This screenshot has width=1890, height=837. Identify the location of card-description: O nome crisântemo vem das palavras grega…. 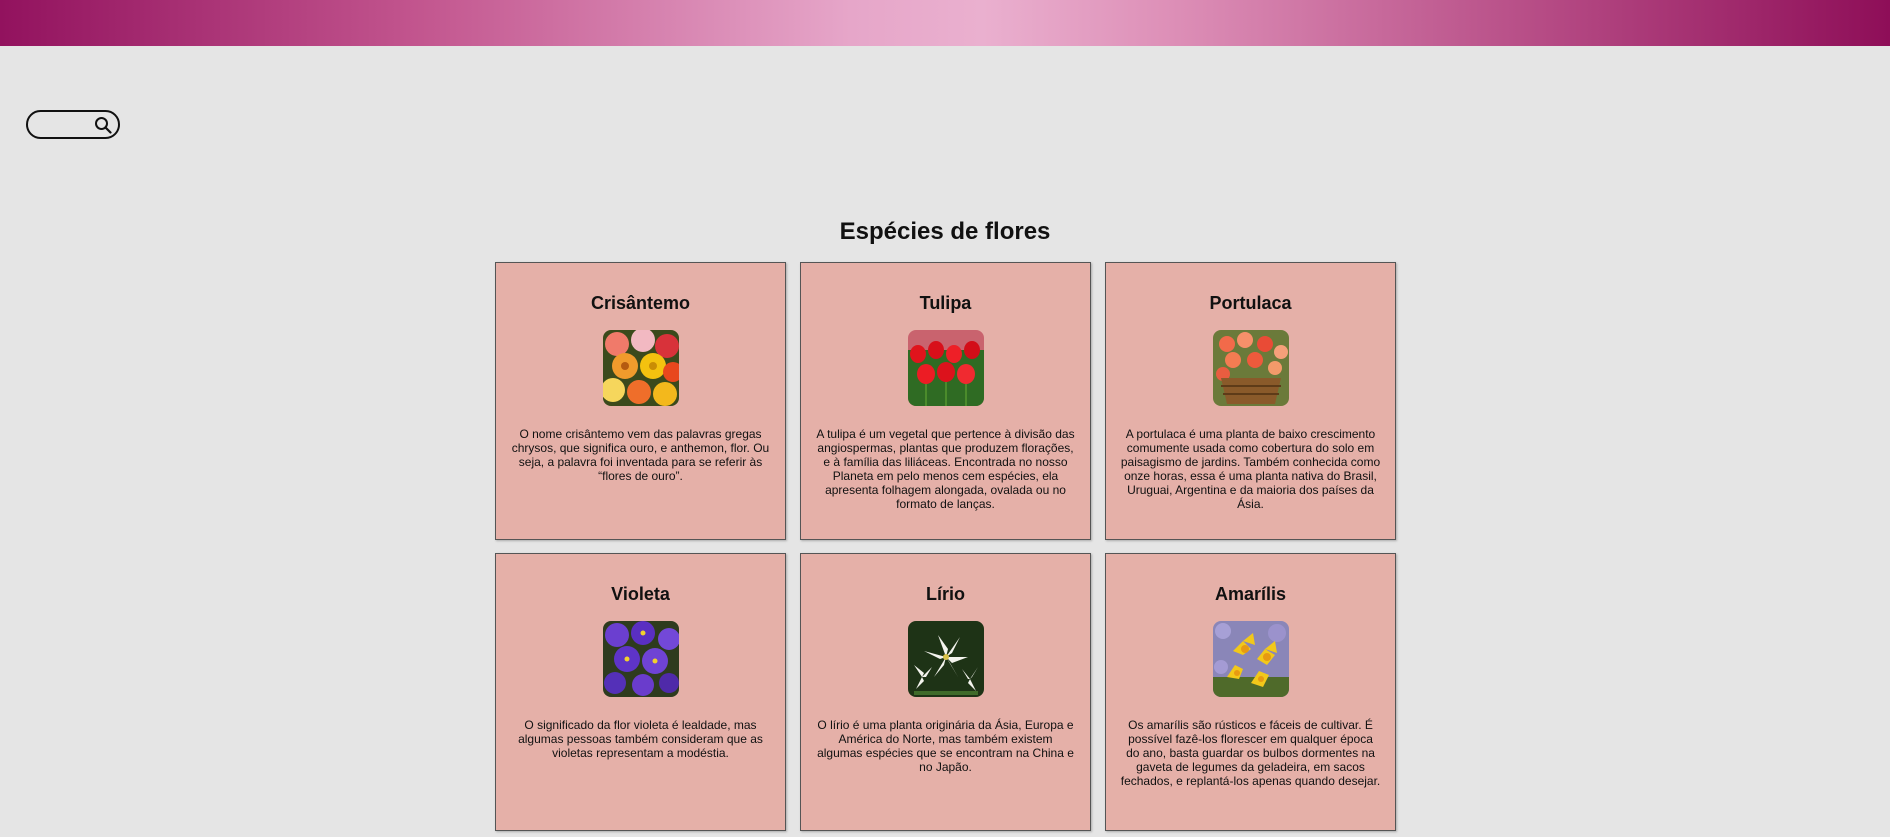
(640, 455).